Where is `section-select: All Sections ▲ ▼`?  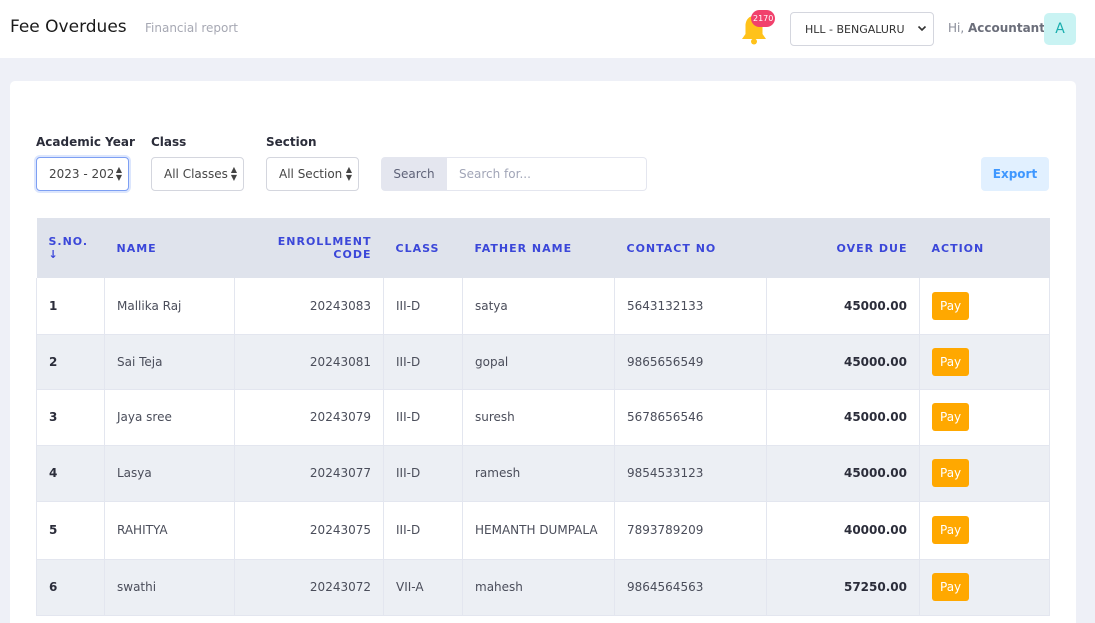
section-select: All Sections ▲ ▼ is located at coordinates (312, 174).